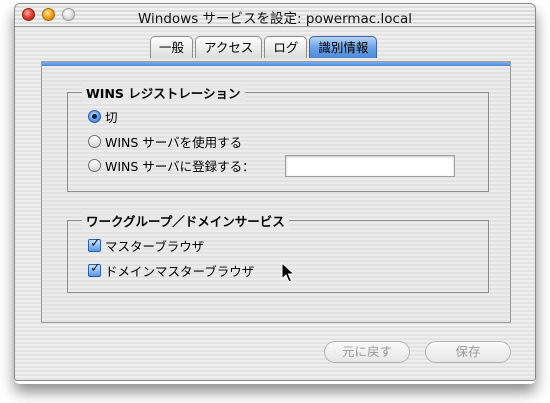  What do you see at coordinates (275, 19) in the screenshot?
I see `window-title: Windows サービスを設定: powermac.local` at bounding box center [275, 19].